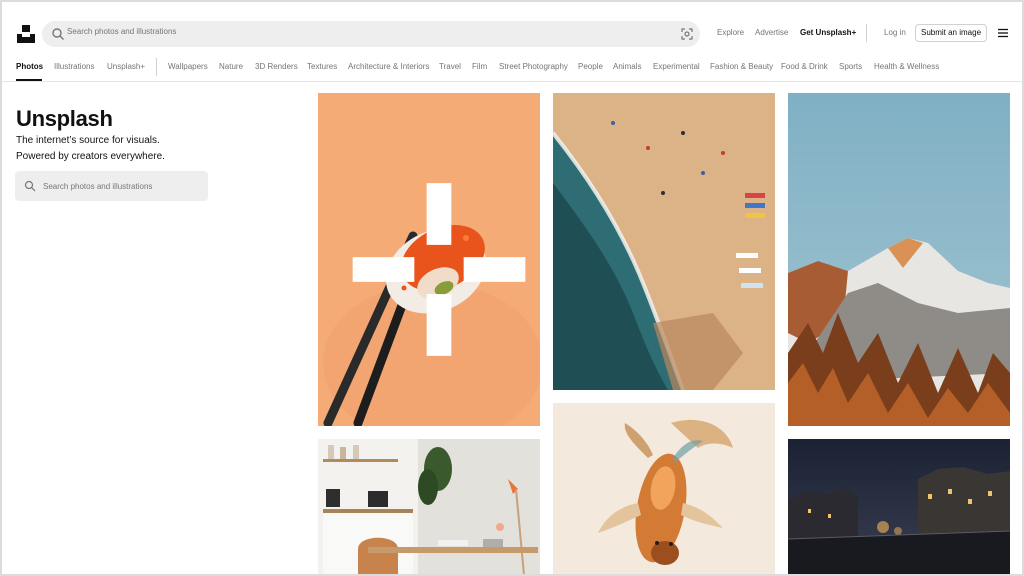  Describe the element at coordinates (322, 66) in the screenshot. I see `tab-textures: Textures` at that location.